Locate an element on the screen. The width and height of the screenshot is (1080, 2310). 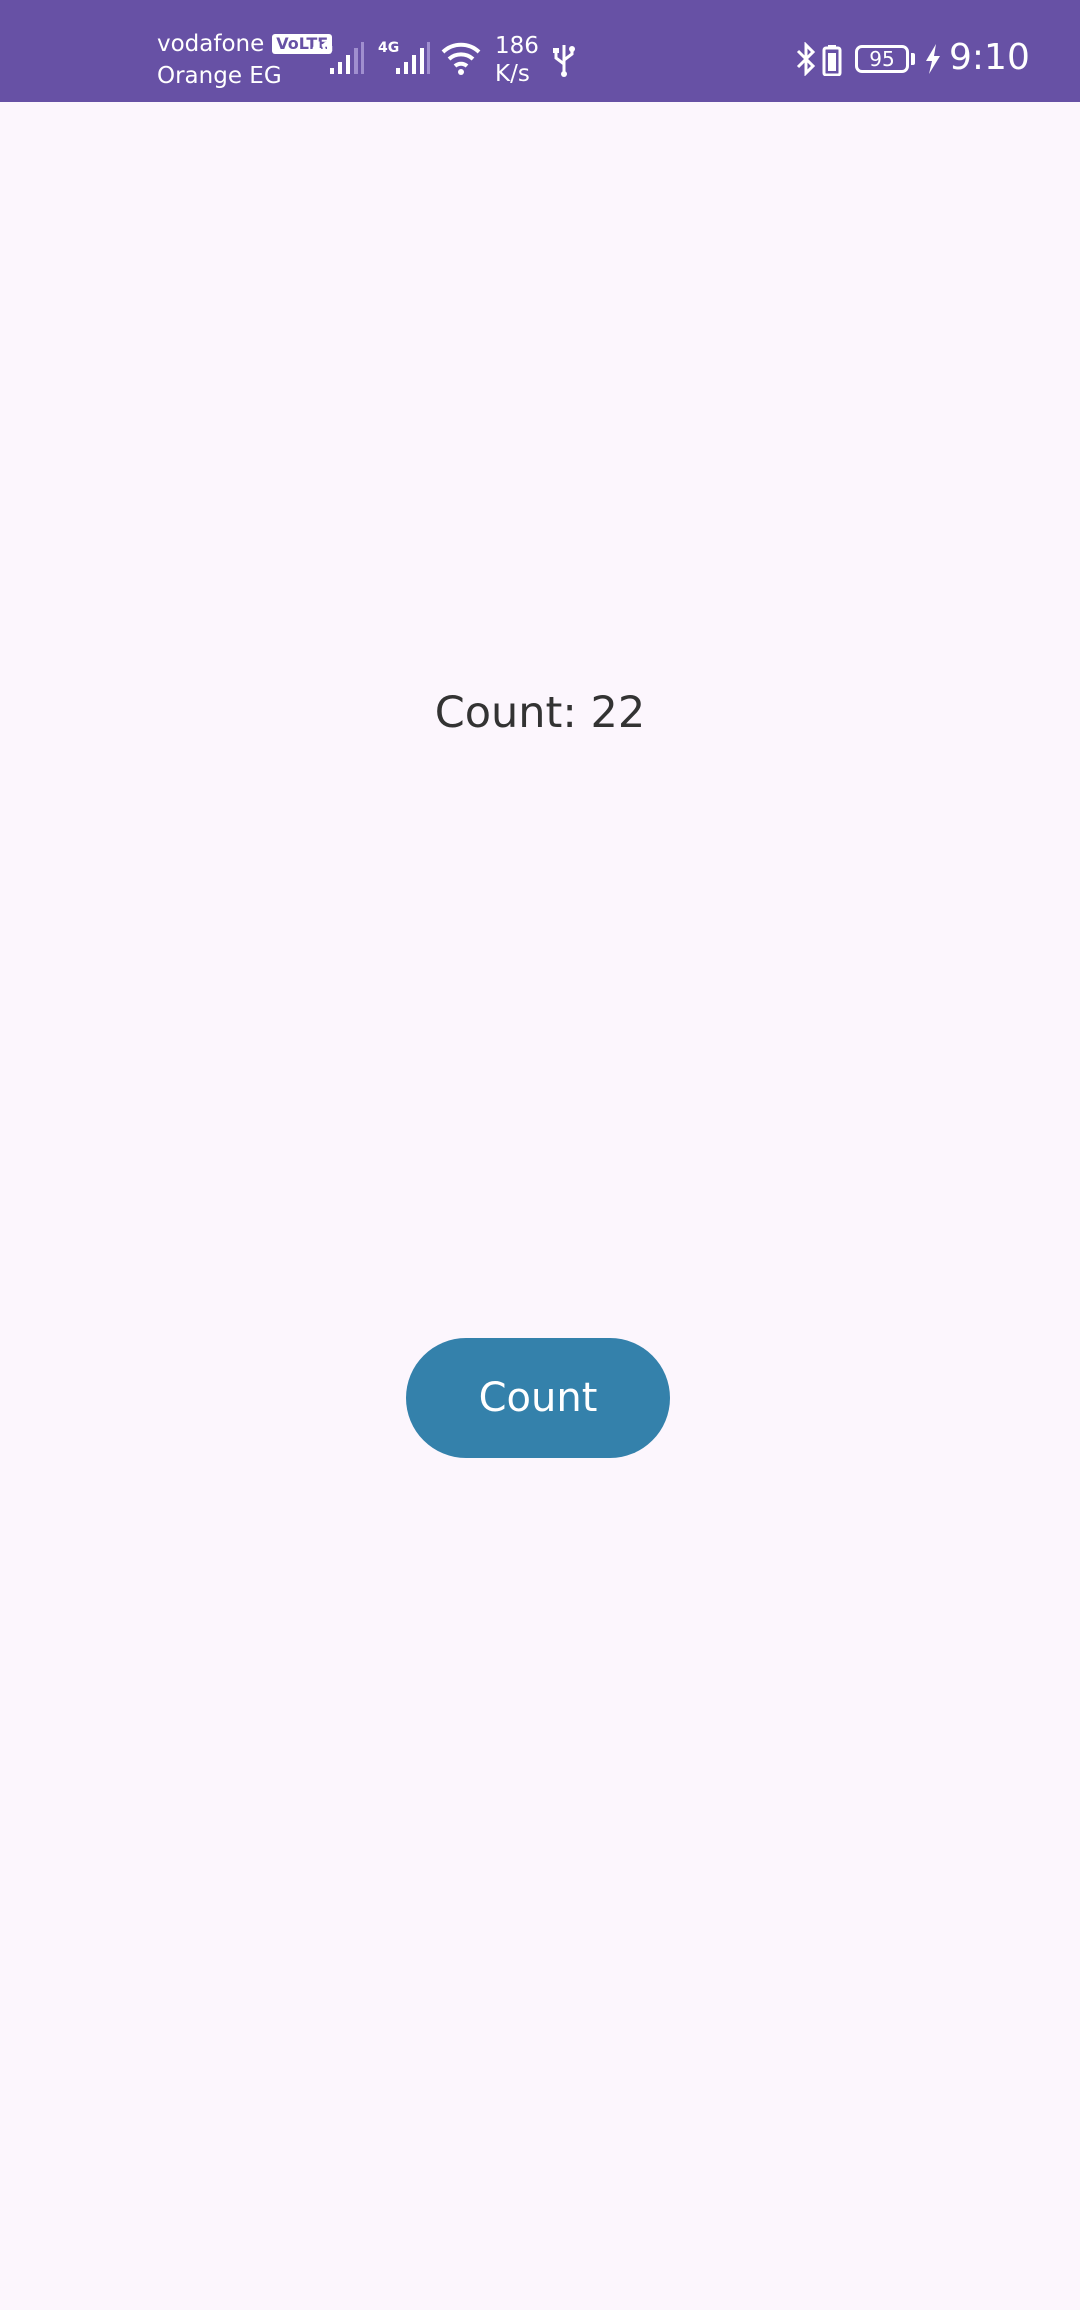
count-button: Count is located at coordinates (538, 1398).